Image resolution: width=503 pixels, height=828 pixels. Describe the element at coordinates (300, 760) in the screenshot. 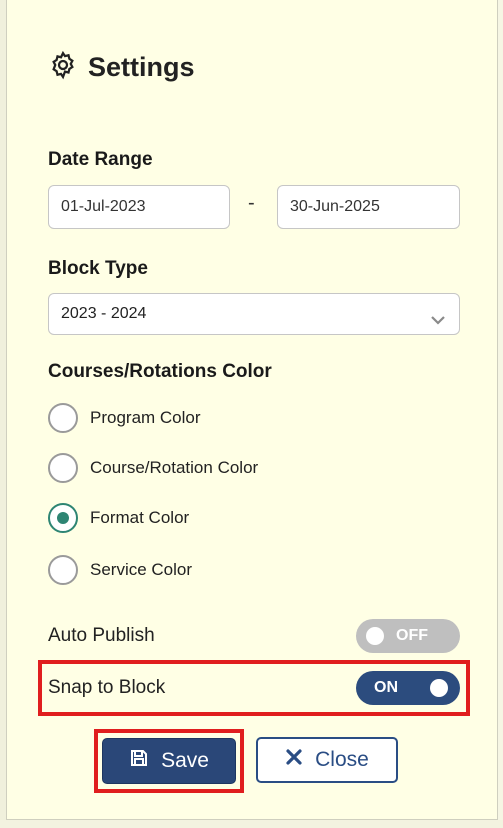

I see `x-icon` at that location.